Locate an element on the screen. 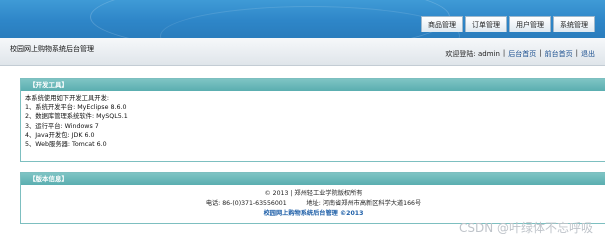 The image size is (605, 240). welcome-text: 欢迎登陆: admin is located at coordinates (472, 54).